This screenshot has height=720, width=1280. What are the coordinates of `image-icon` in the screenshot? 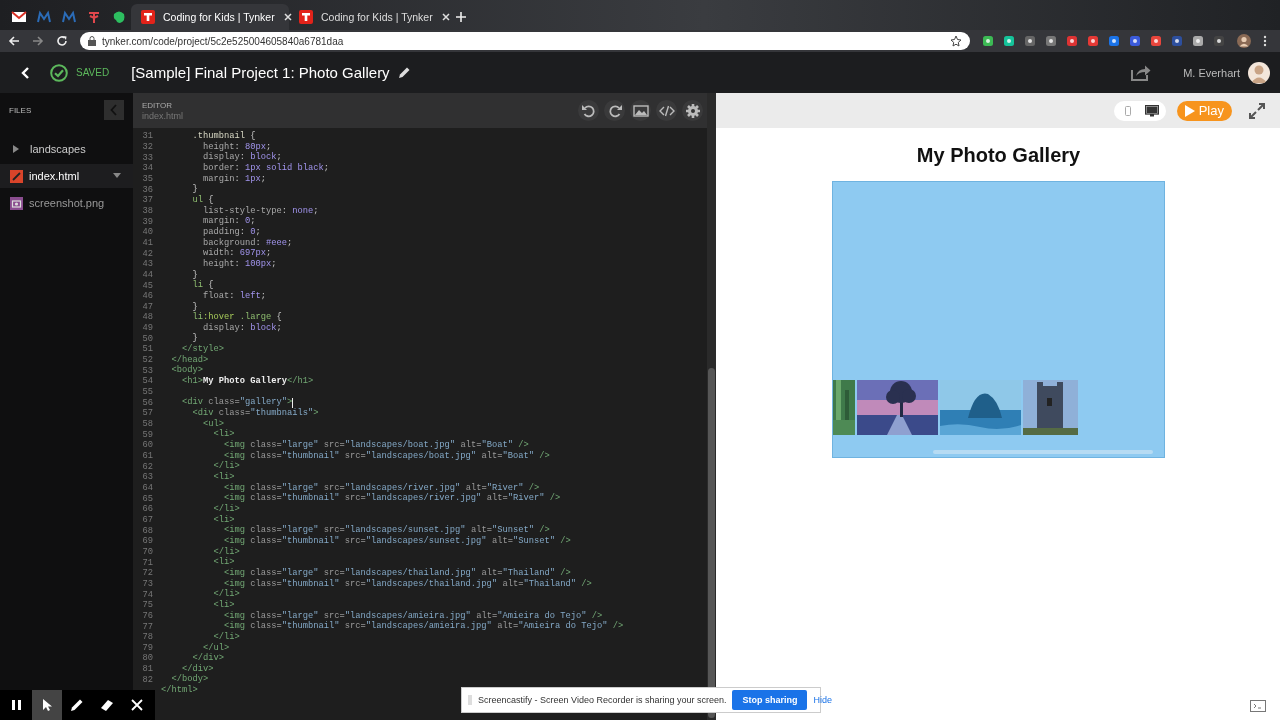 It's located at (640, 110).